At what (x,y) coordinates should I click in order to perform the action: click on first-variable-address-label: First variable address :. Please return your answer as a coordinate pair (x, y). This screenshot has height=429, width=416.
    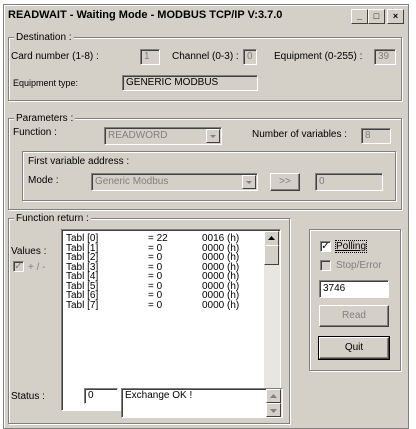
    Looking at the image, I should click on (79, 161).